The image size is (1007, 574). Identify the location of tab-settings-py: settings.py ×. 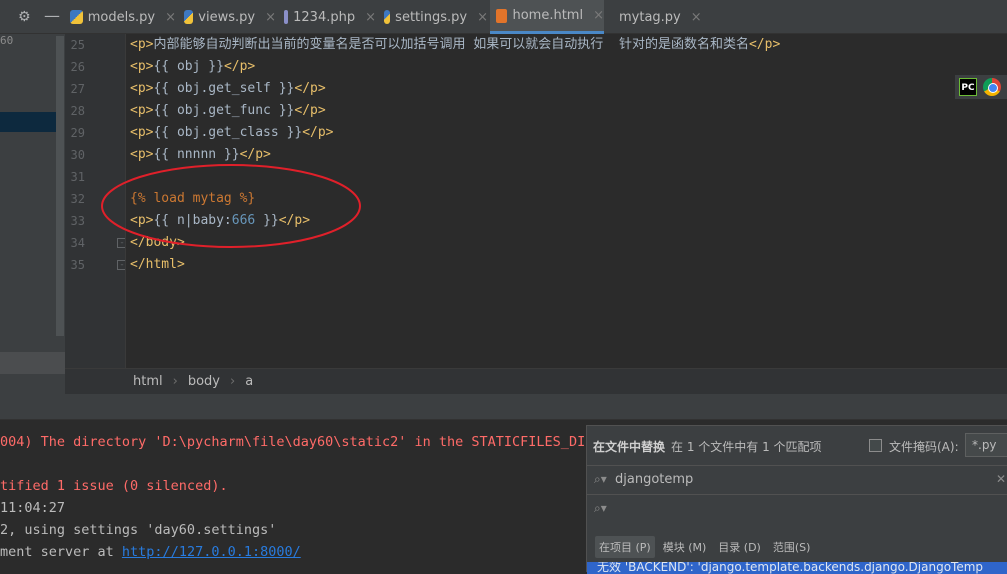
(433, 17).